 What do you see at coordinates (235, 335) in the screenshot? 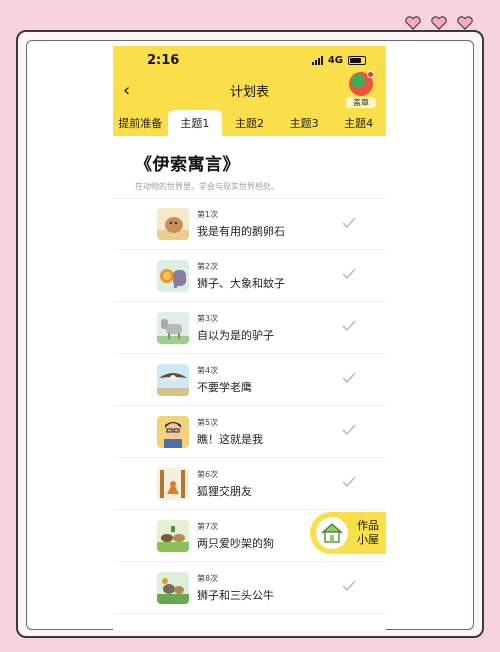
I see `lesson-title: 自以为是的驴子` at bounding box center [235, 335].